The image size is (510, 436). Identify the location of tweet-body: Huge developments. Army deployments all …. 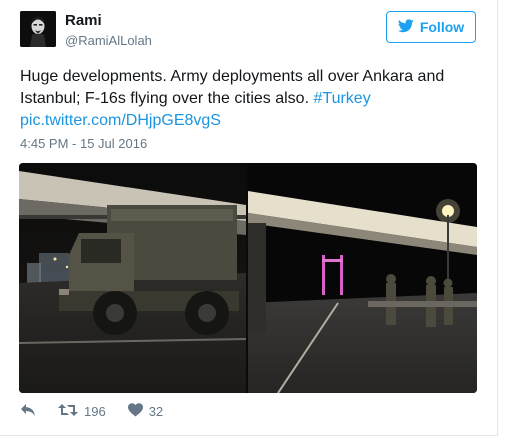
(232, 87).